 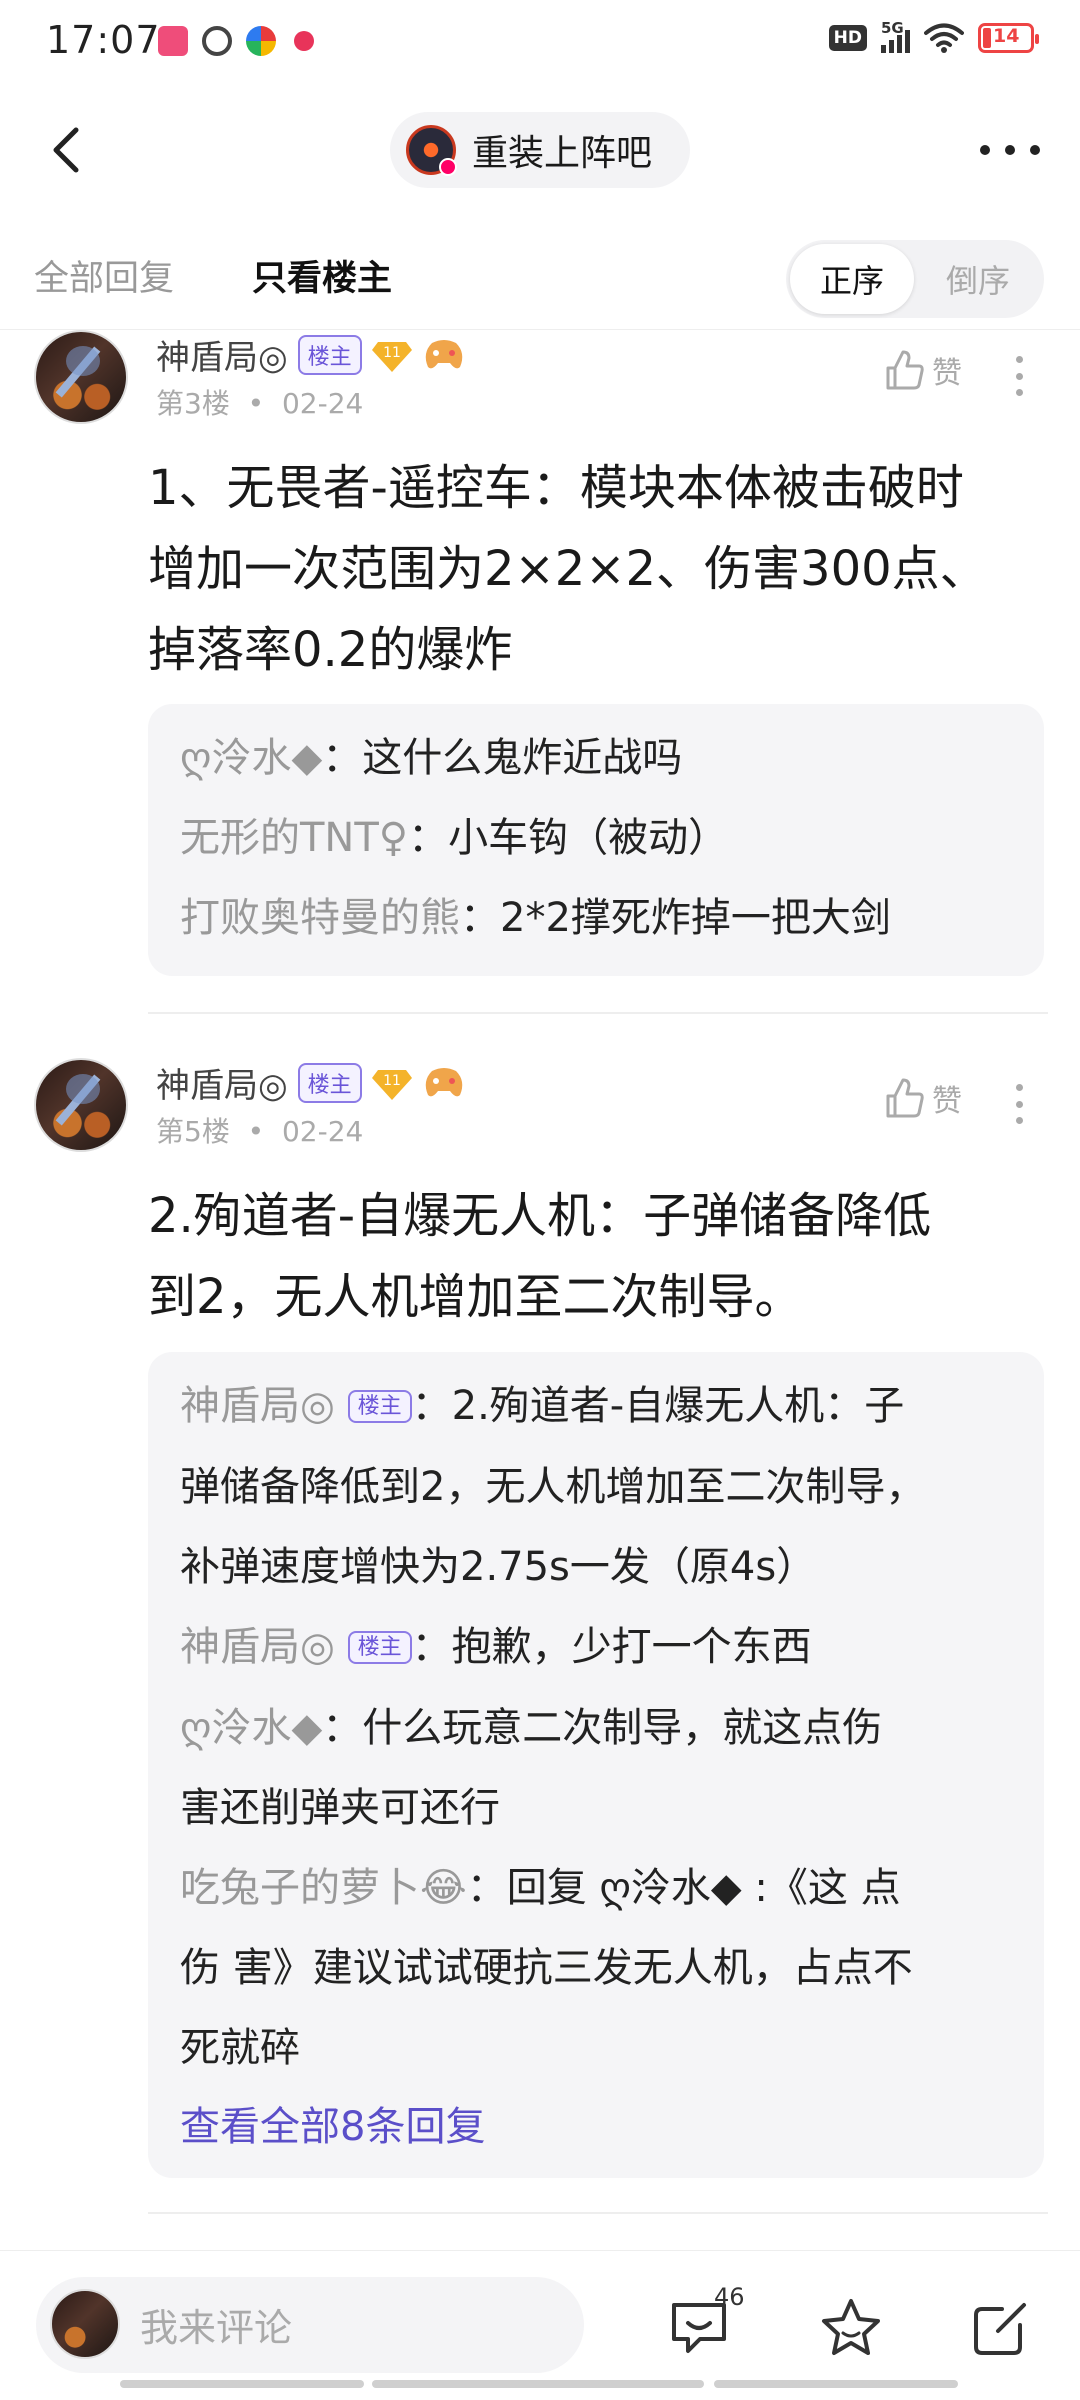 I want to click on post-meta: 第3楼 • 02-24, so click(x=259, y=402).